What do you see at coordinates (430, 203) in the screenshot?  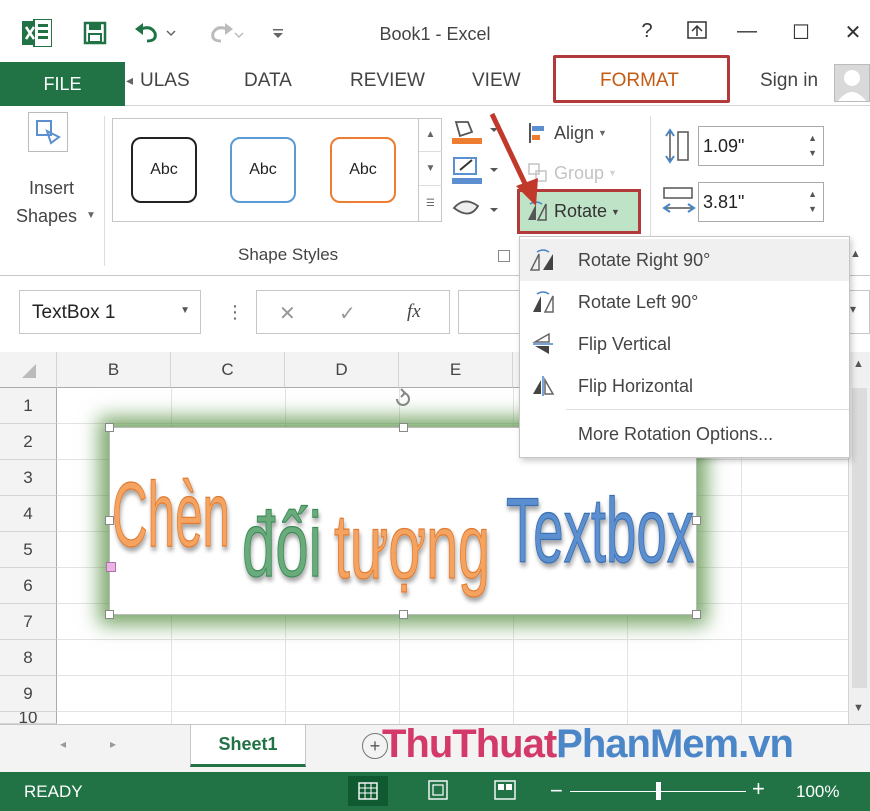 I see `gallery-more-icon: ☰` at bounding box center [430, 203].